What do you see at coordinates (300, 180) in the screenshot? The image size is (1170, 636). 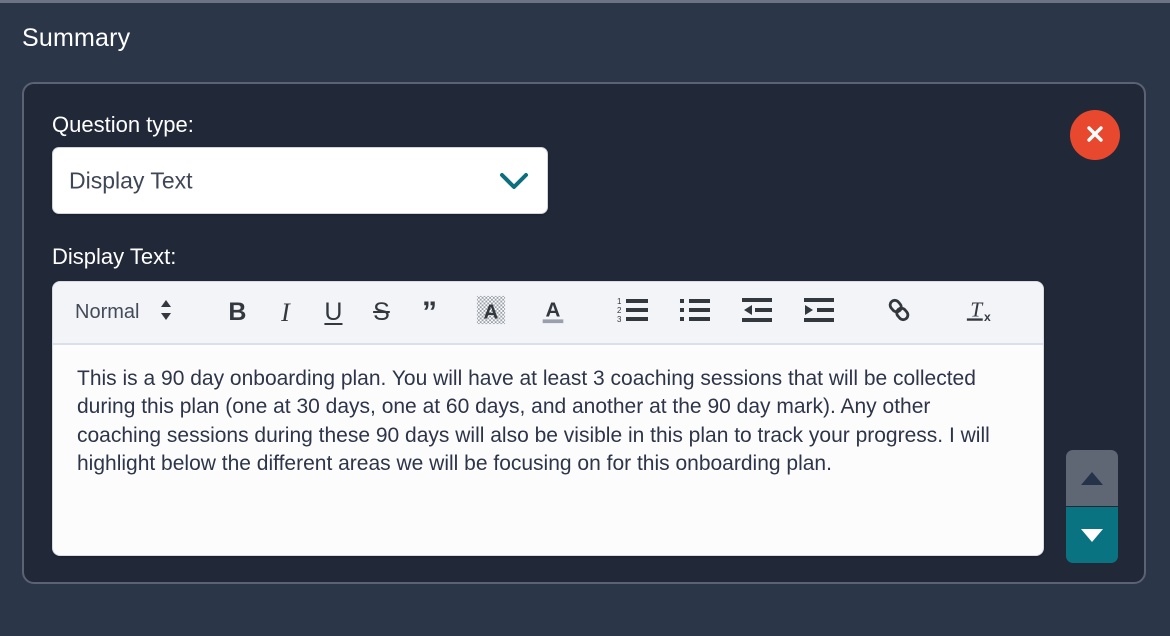 I see `question-type-select: Display Text` at bounding box center [300, 180].